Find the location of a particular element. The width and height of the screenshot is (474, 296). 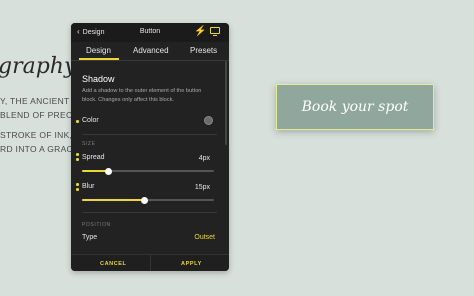

spread-value: 4px is located at coordinates (204, 158).